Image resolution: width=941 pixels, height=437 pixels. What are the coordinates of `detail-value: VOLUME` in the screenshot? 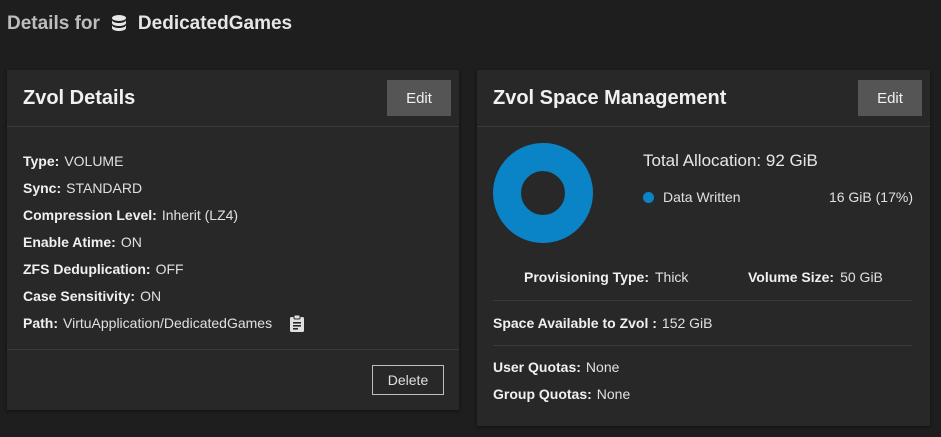 It's located at (94, 160).